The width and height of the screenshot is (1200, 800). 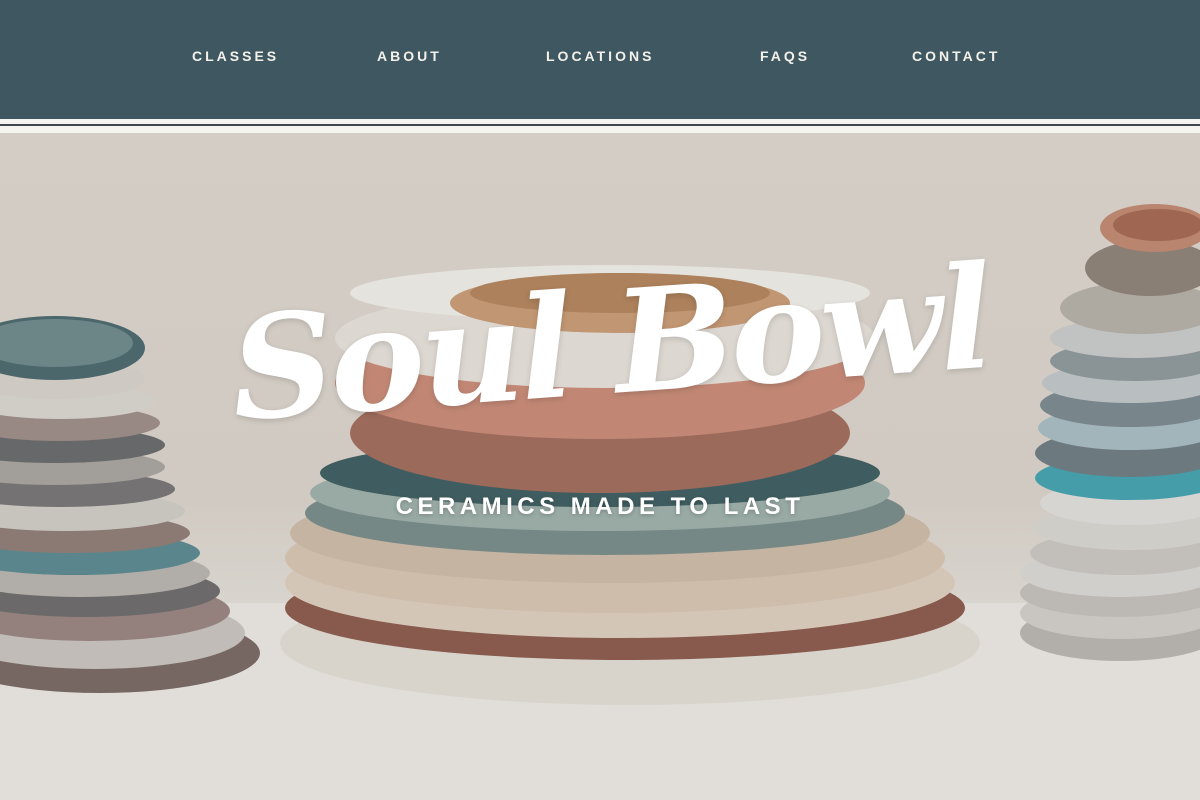 What do you see at coordinates (956, 56) in the screenshot?
I see `nav-item-contact: CONTACT` at bounding box center [956, 56].